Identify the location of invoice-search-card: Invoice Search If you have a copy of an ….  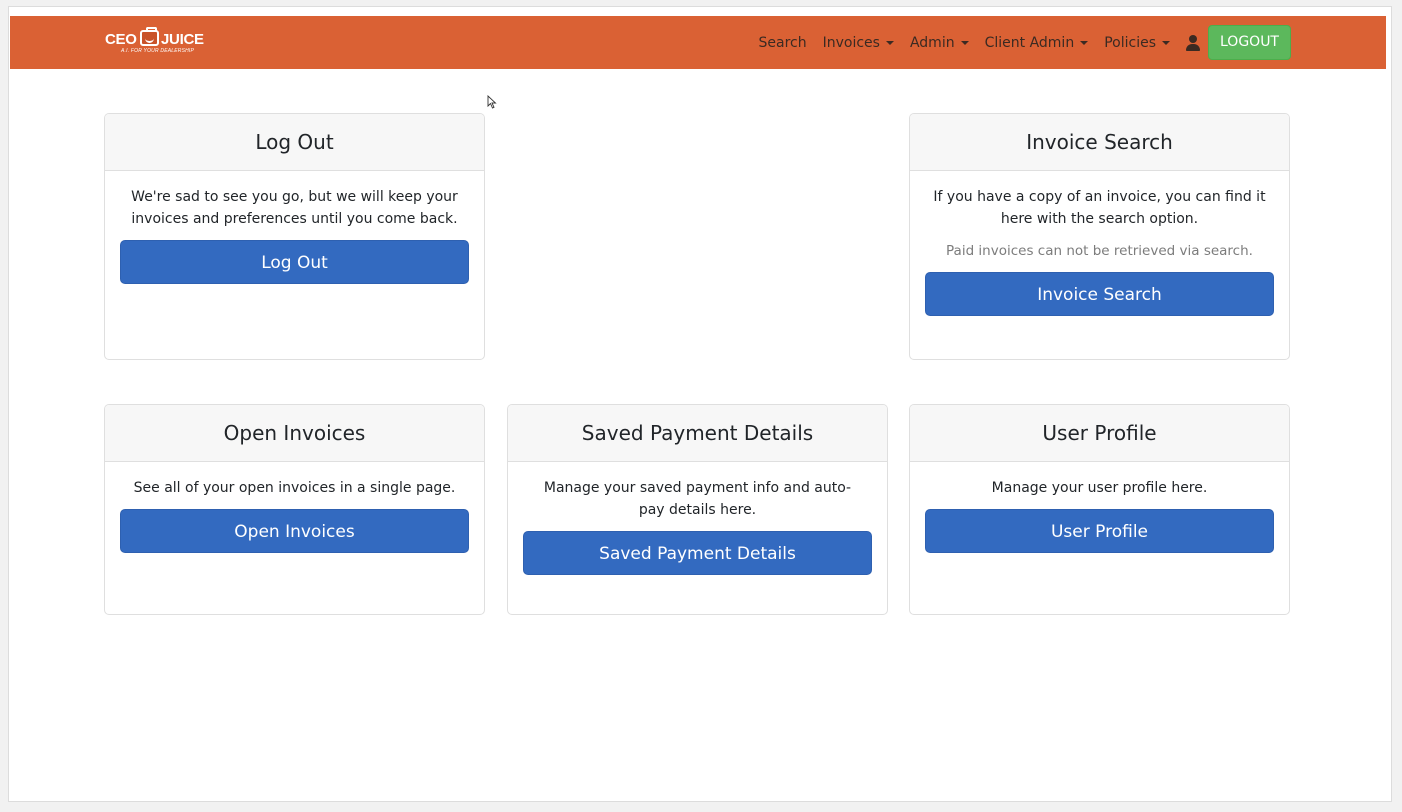
(1099, 236).